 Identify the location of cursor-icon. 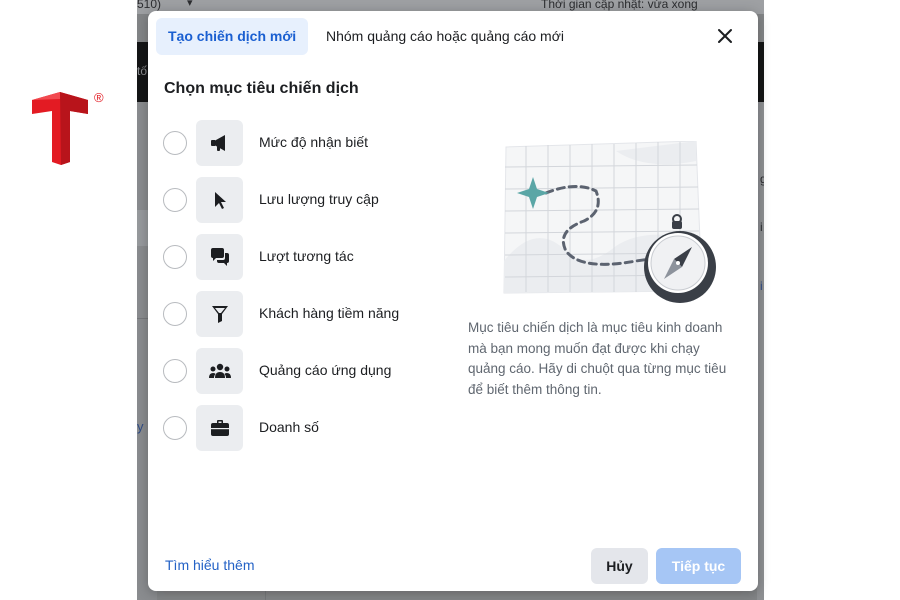
(220, 200).